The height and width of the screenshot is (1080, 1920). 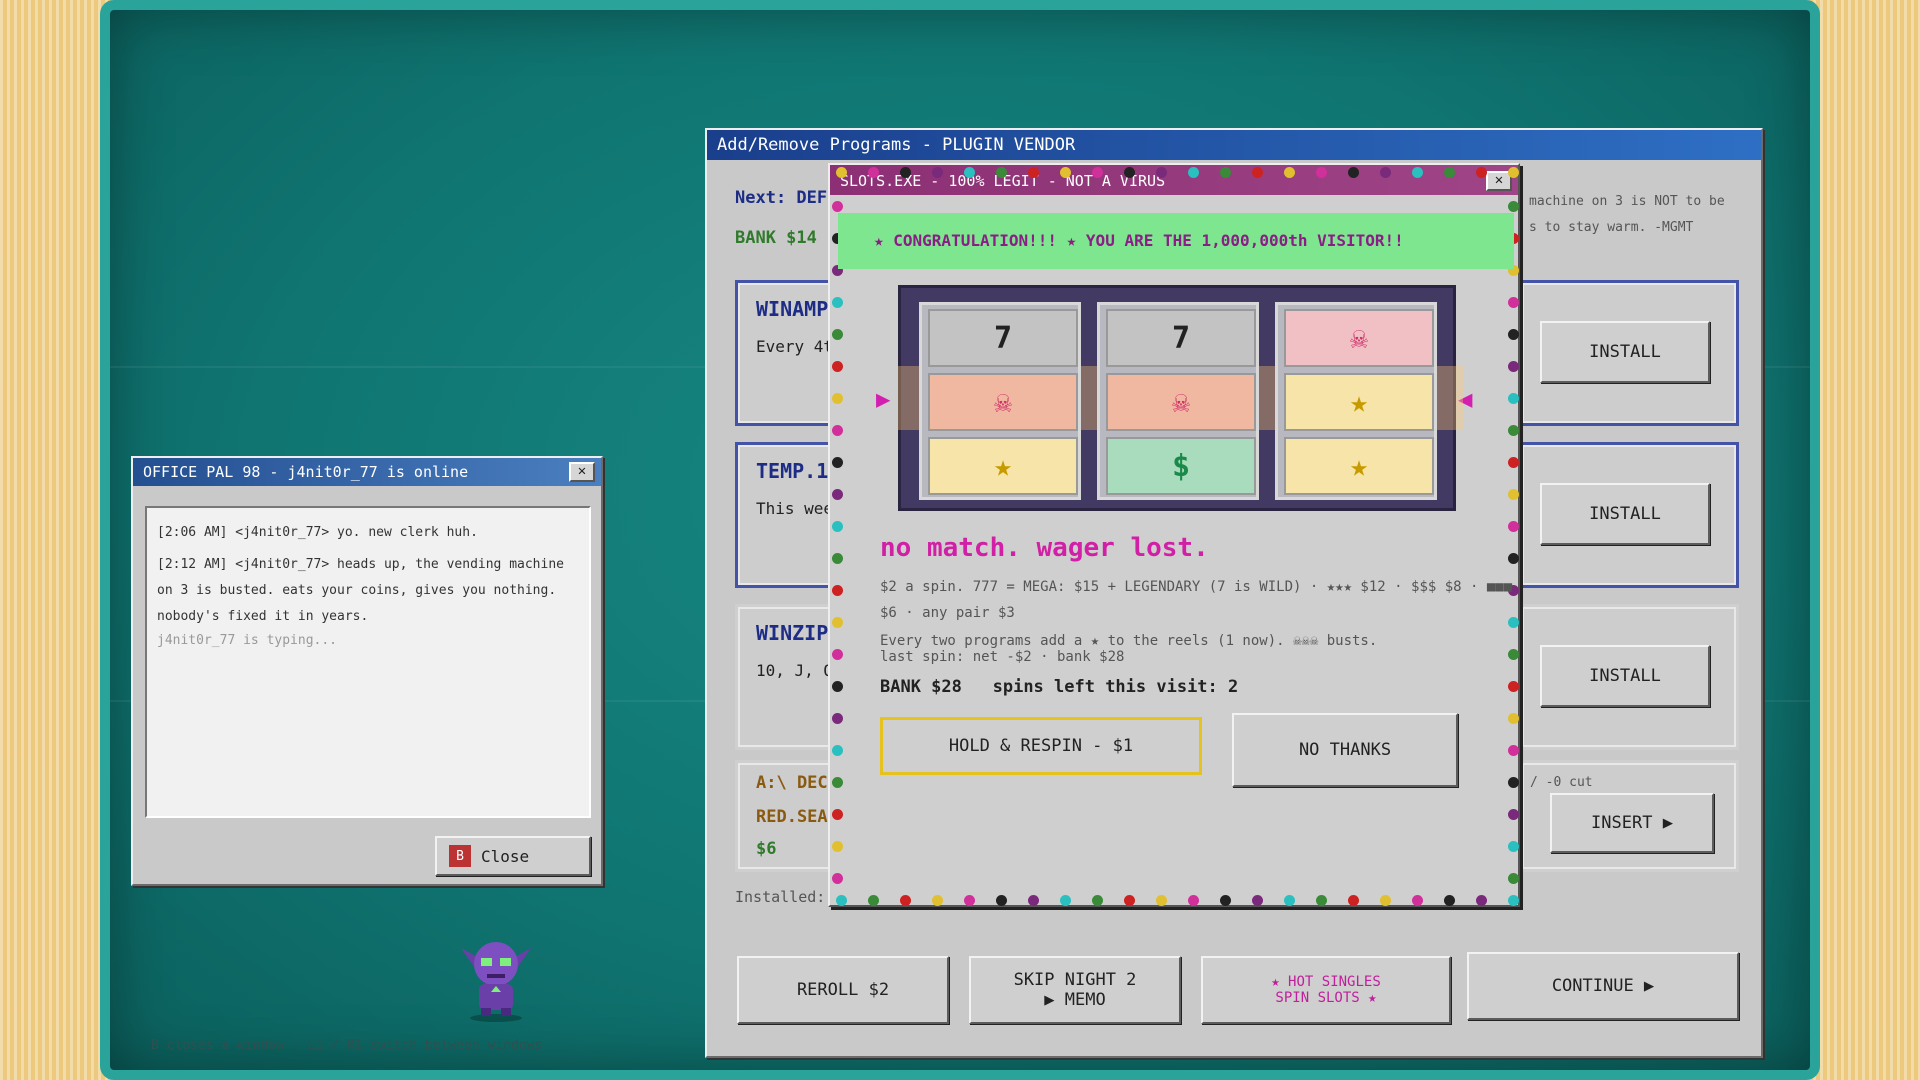 I want to click on deck-line-1: A:\ DECK, so click(x=797, y=783).